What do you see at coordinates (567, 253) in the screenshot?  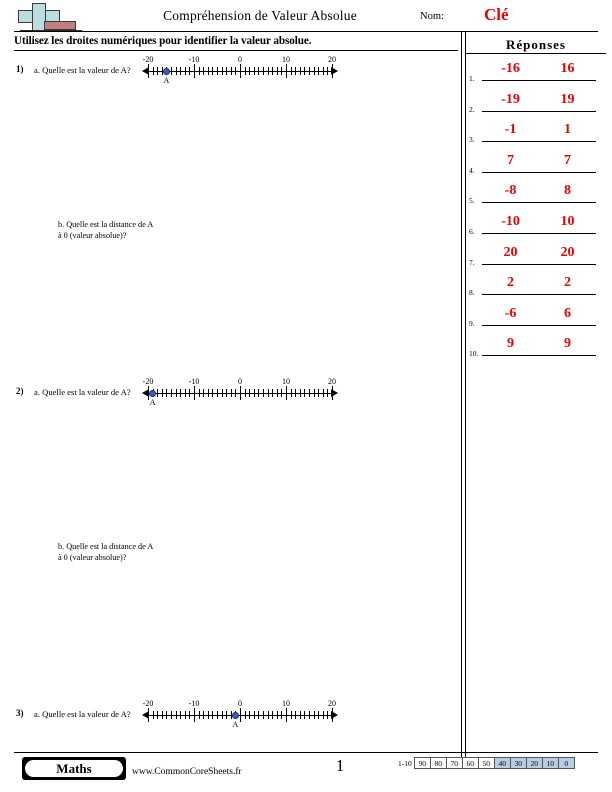 I see `answer-absolute-field: 20` at bounding box center [567, 253].